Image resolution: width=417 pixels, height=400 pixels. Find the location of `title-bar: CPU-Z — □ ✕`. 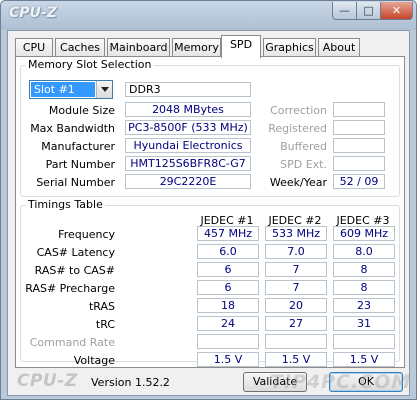

title-bar: CPU-Z — □ ✕ is located at coordinates (208, 15).